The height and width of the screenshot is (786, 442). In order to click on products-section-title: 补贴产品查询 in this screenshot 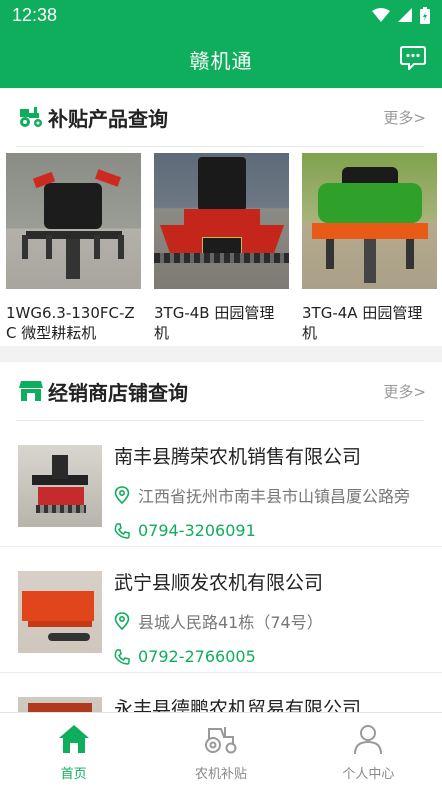, I will do `click(108, 118)`.